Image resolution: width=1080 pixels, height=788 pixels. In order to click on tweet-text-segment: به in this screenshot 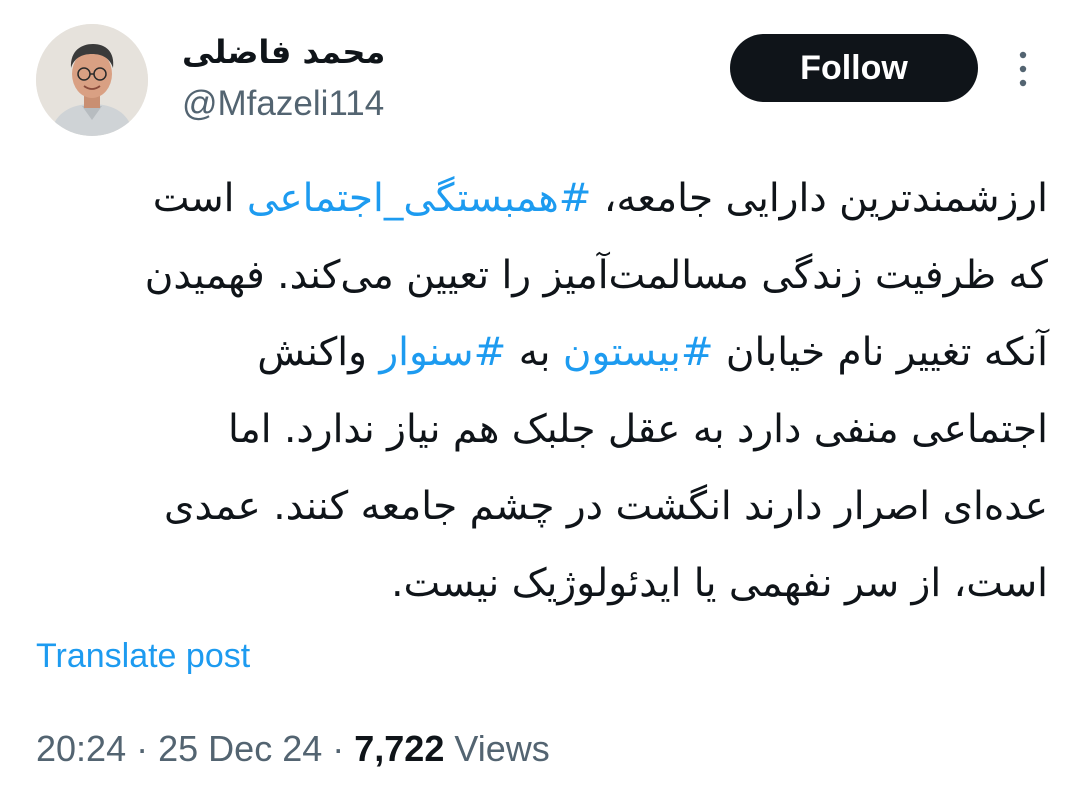, I will do `click(534, 352)`.